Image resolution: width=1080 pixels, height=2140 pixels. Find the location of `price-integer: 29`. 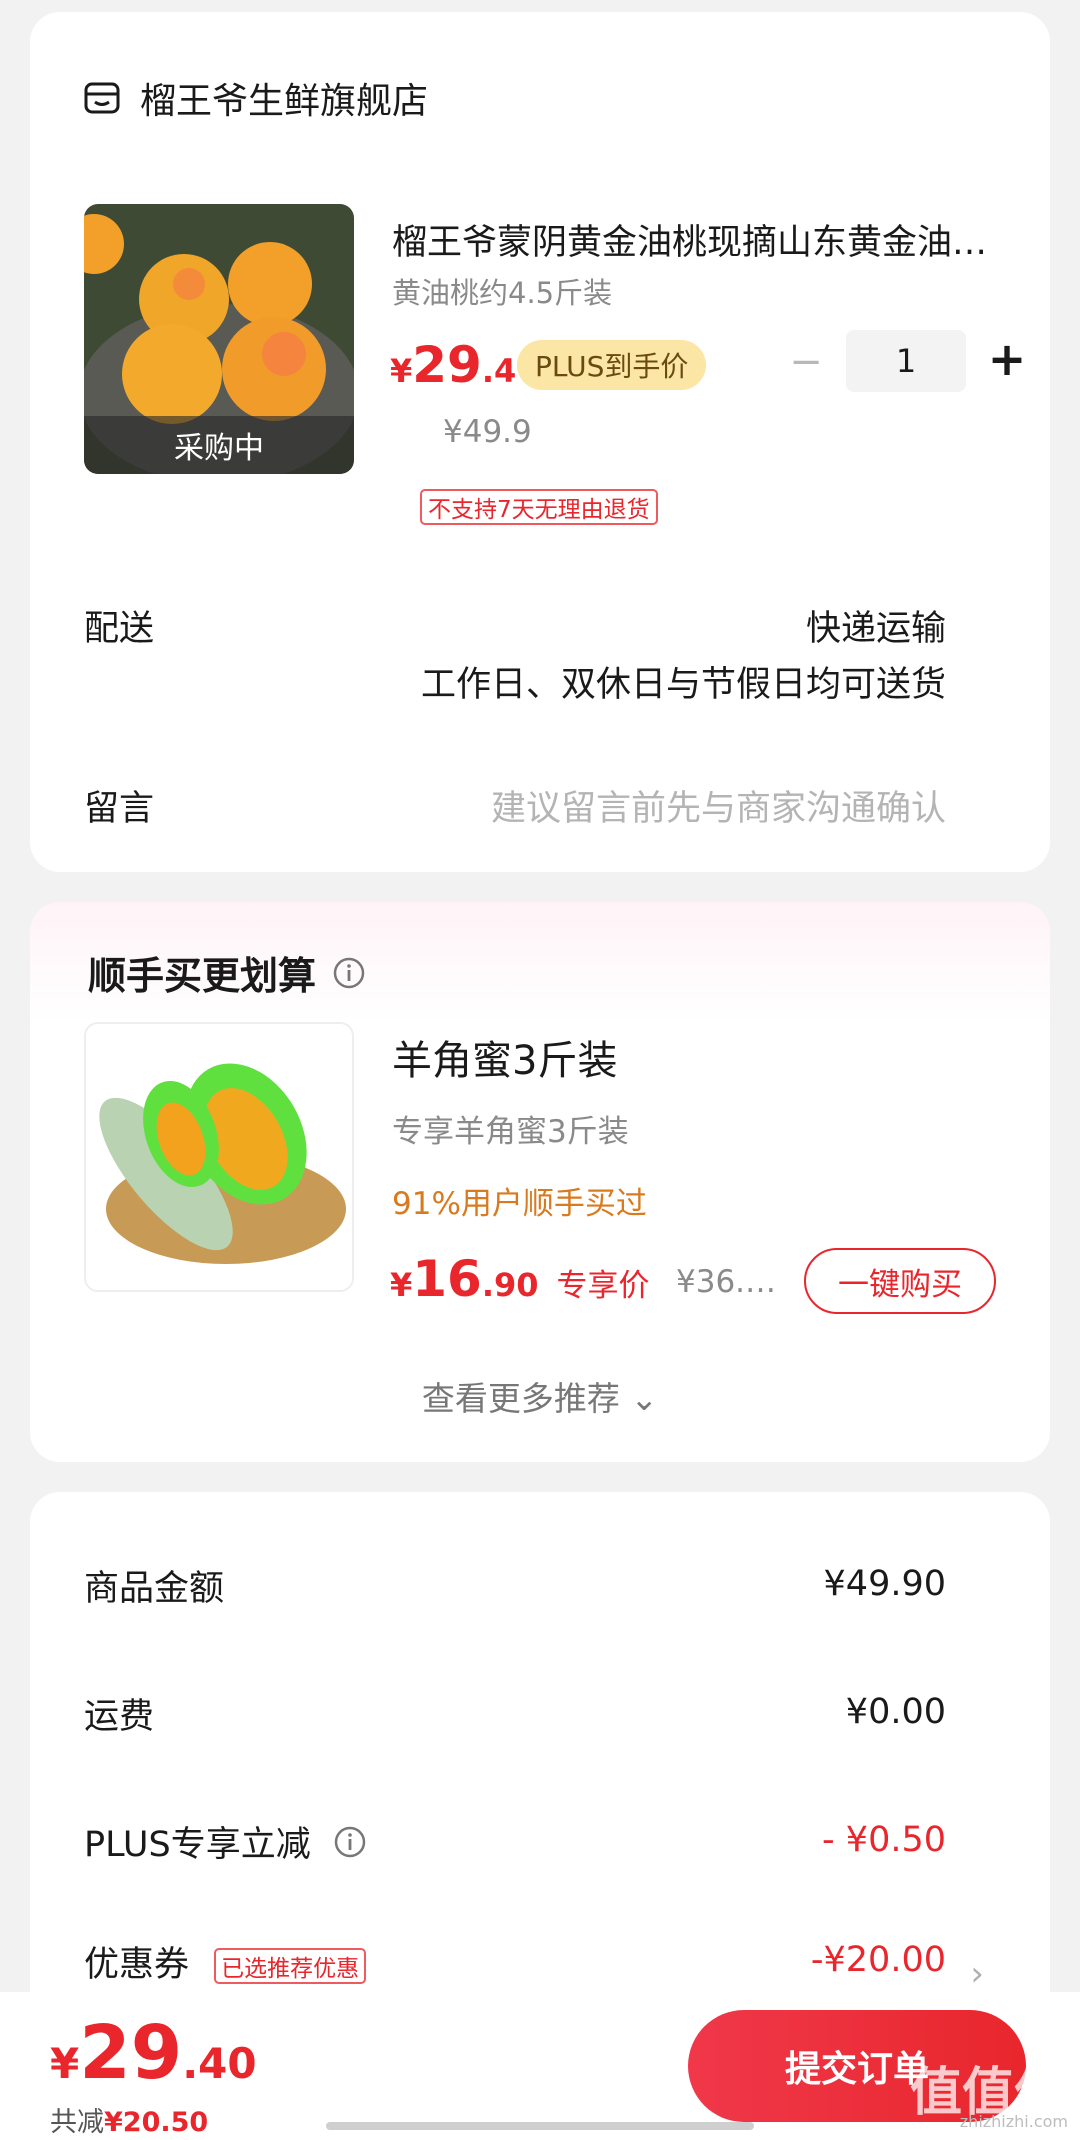

price-integer: 29 is located at coordinates (447, 365).